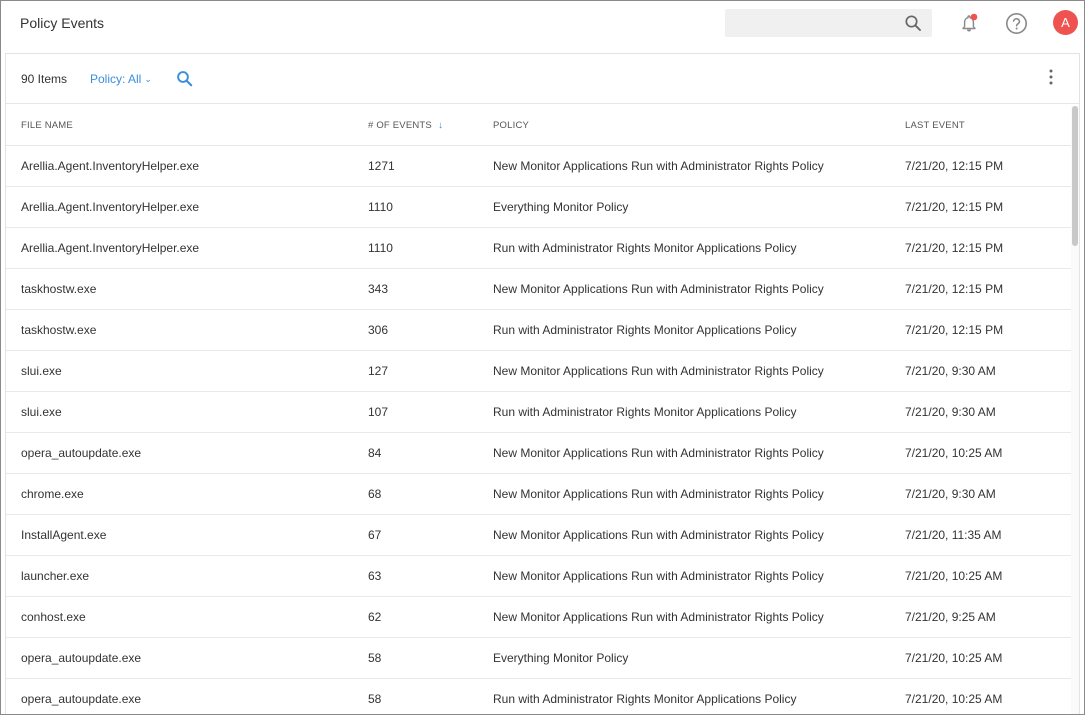 This screenshot has width=1085, height=715. What do you see at coordinates (1075, 410) in the screenshot?
I see `scrollbar` at bounding box center [1075, 410].